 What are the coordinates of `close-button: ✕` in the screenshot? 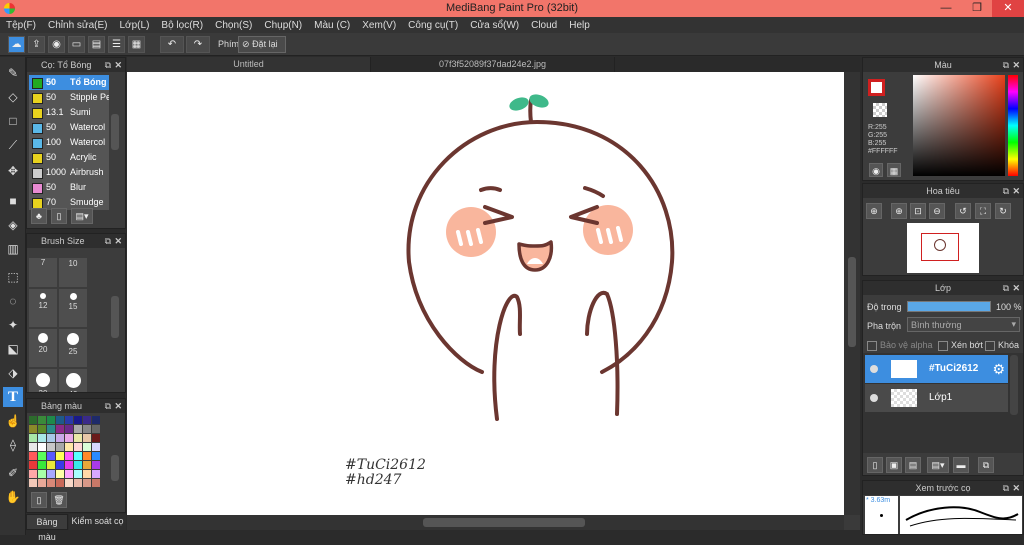 It's located at (1008, 8).